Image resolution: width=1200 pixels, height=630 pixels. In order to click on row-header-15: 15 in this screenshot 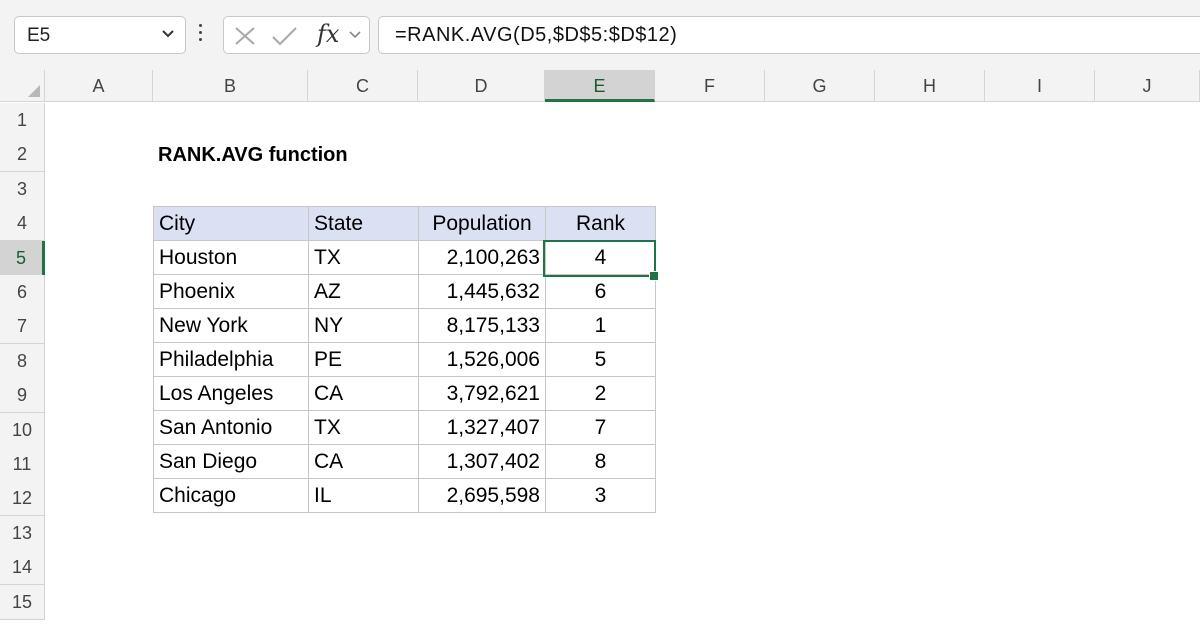, I will do `click(22, 602)`.